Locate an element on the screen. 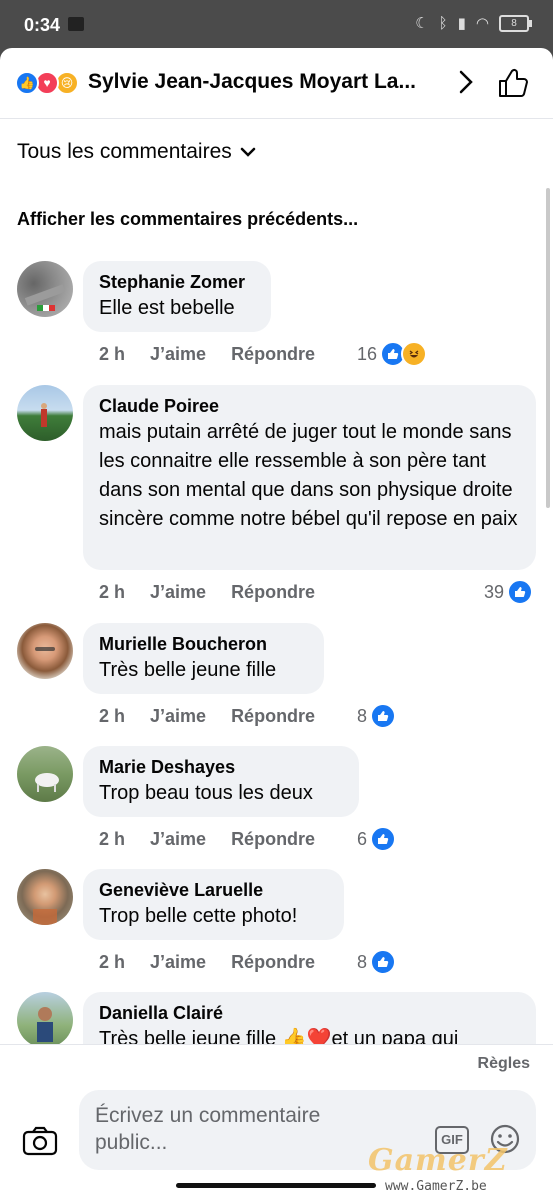 This screenshot has width=553, height=1200. filter-label: Tous les commentaires is located at coordinates (124, 151).